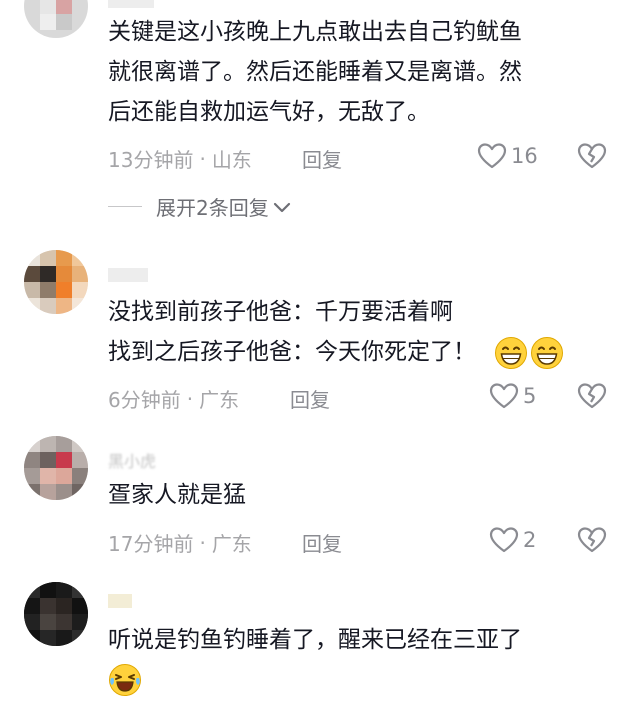 The height and width of the screenshot is (701, 640). I want to click on comment-meta: 17分钟前 · 广东, so click(180, 542).